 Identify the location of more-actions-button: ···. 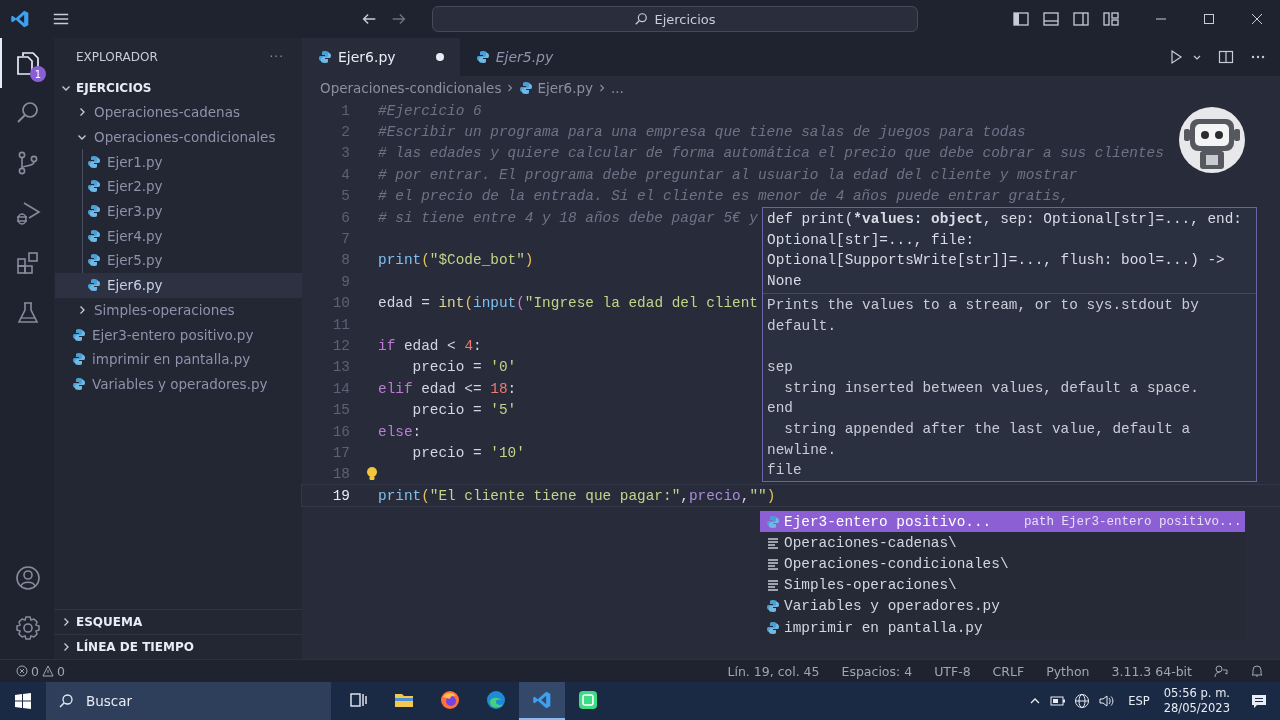
(276, 57).